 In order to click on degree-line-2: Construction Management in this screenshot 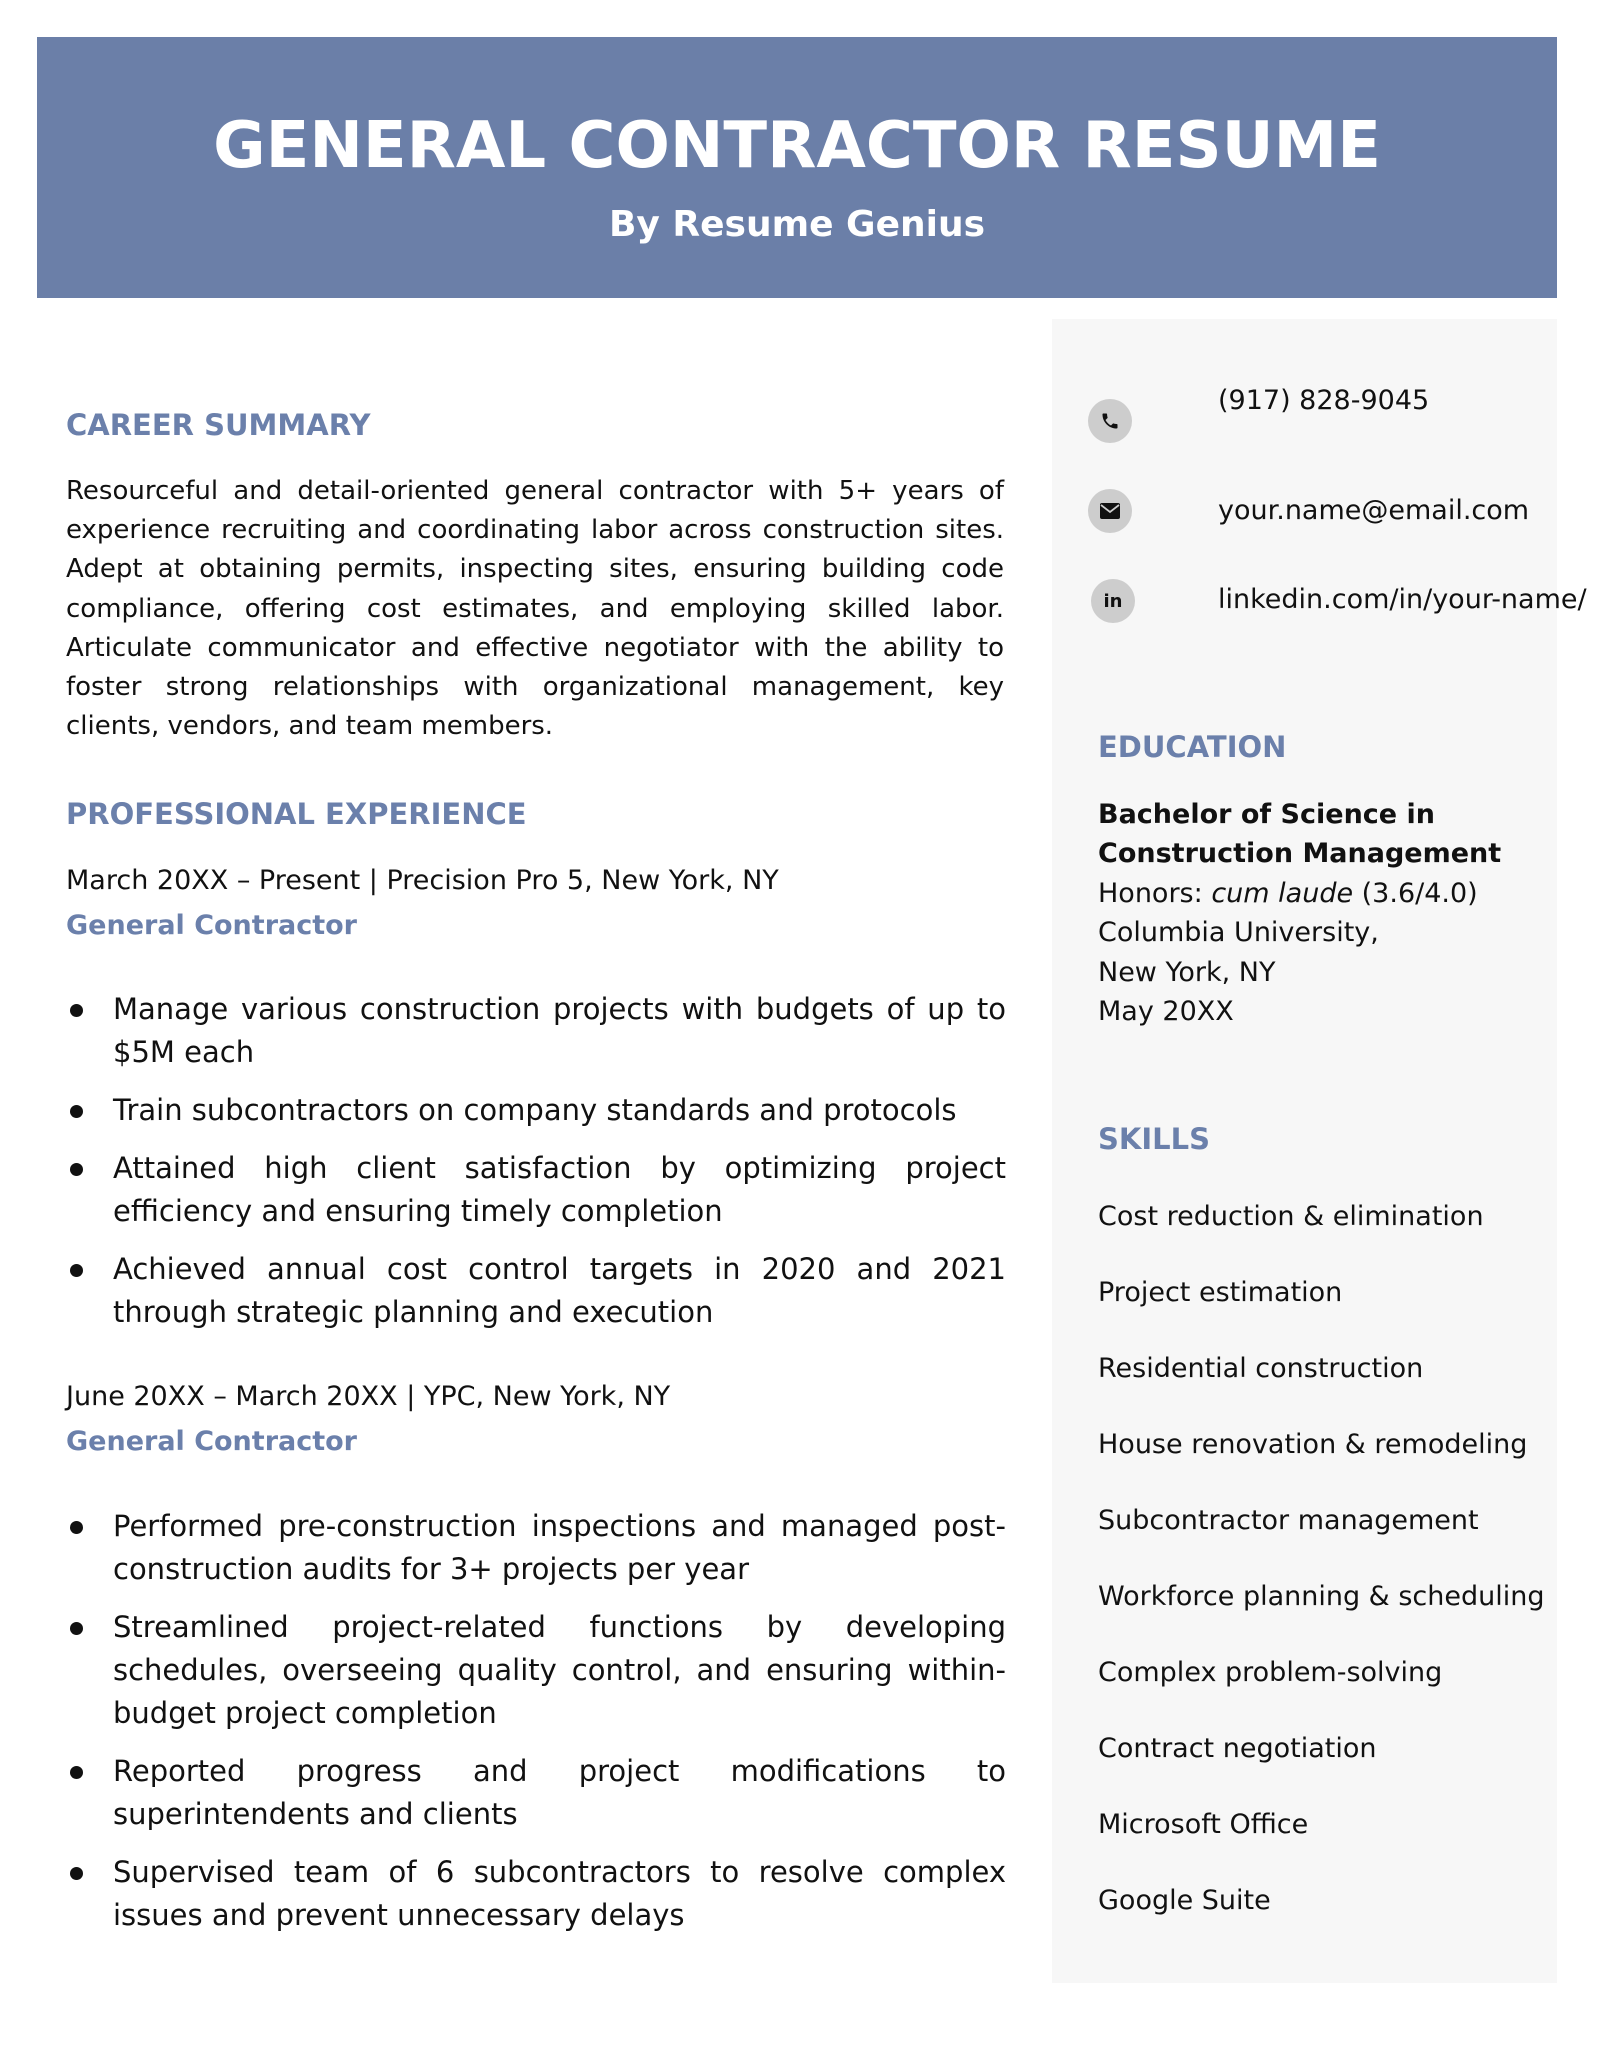, I will do `click(1300, 854)`.